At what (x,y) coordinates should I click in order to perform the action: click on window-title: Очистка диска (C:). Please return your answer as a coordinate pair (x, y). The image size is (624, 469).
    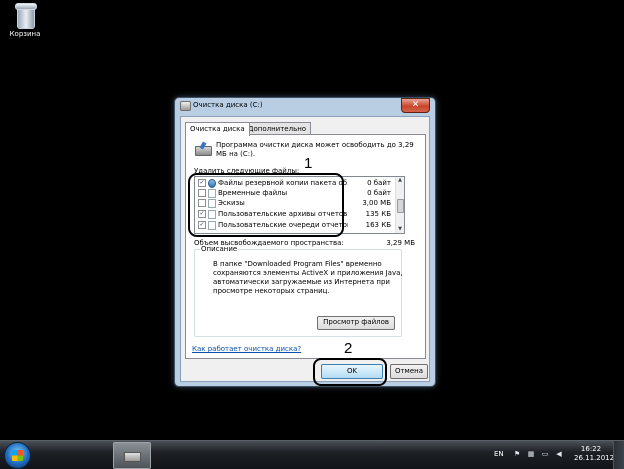
    Looking at the image, I should click on (228, 105).